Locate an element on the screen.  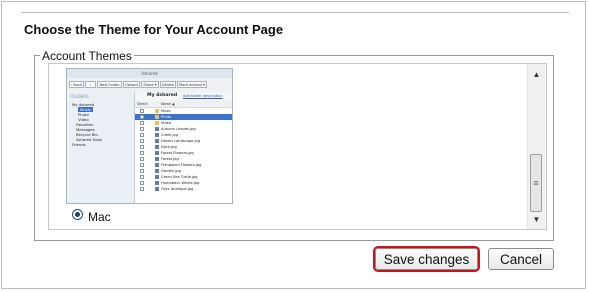
vertical-scrollbar: ▲ ≡ ▼ is located at coordinates (536, 146).